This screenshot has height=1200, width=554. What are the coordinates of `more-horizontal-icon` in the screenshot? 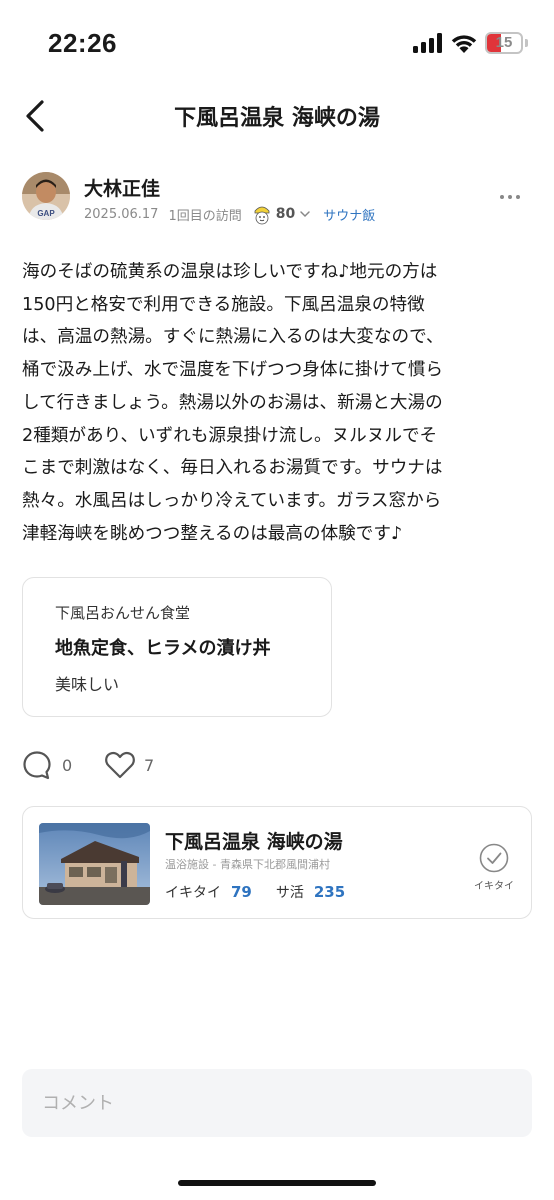 It's located at (510, 197).